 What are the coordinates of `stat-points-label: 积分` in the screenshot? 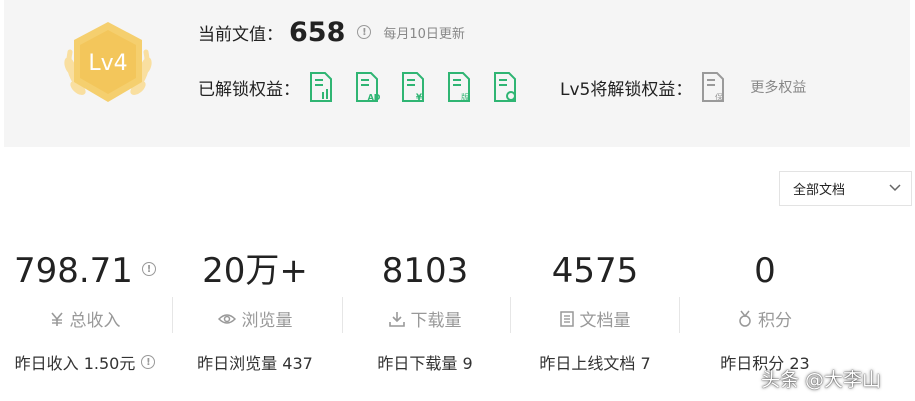 It's located at (765, 318).